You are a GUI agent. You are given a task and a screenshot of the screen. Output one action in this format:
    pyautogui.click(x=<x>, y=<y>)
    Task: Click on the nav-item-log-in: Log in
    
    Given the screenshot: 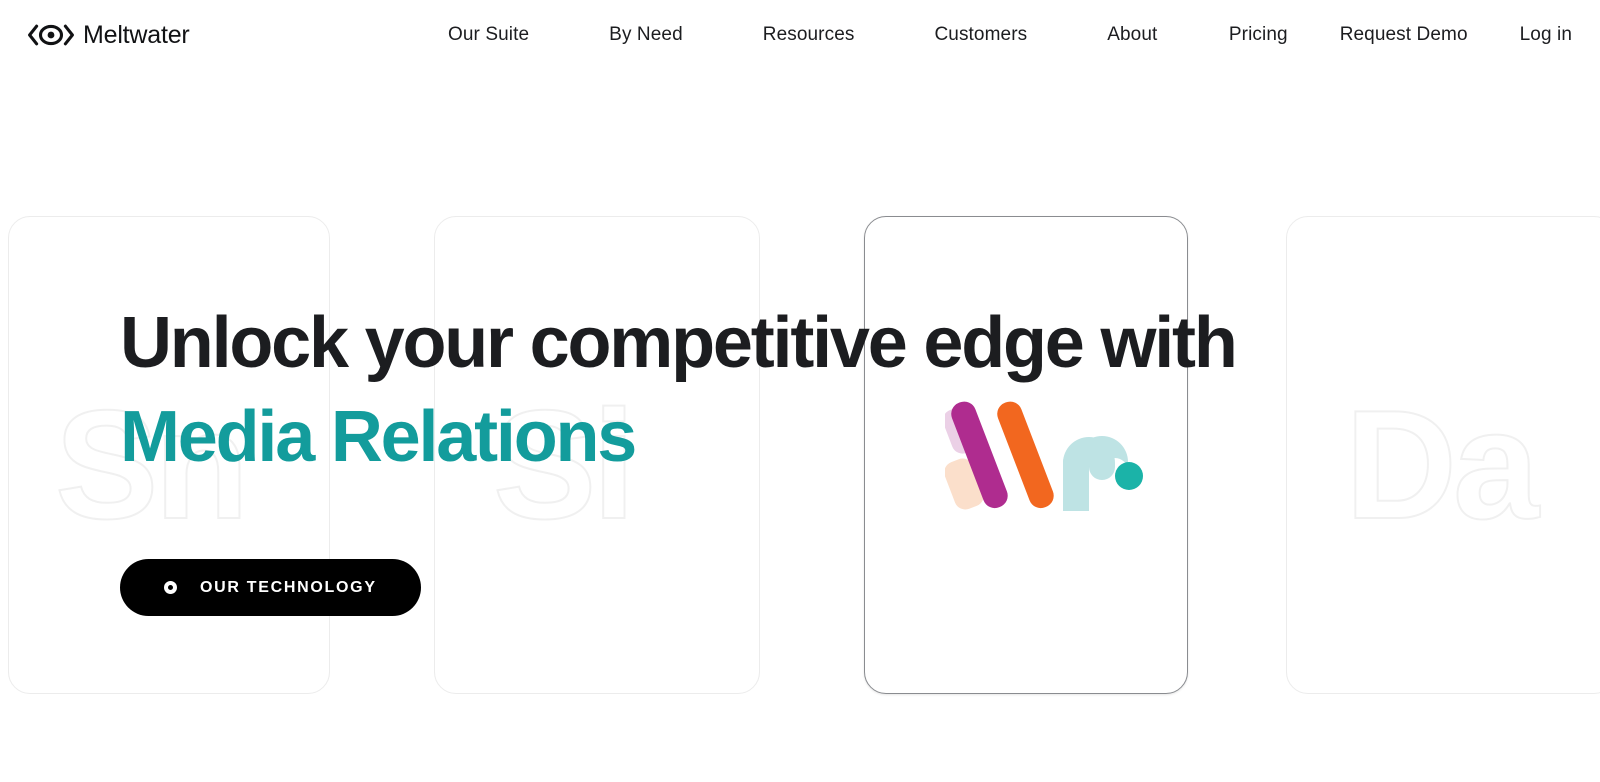 What is the action you would take?
    pyautogui.click(x=1546, y=35)
    